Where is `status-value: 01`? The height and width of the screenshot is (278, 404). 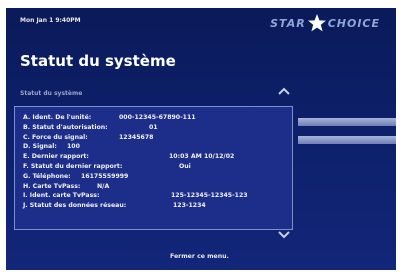 status-value: 01 is located at coordinates (153, 127).